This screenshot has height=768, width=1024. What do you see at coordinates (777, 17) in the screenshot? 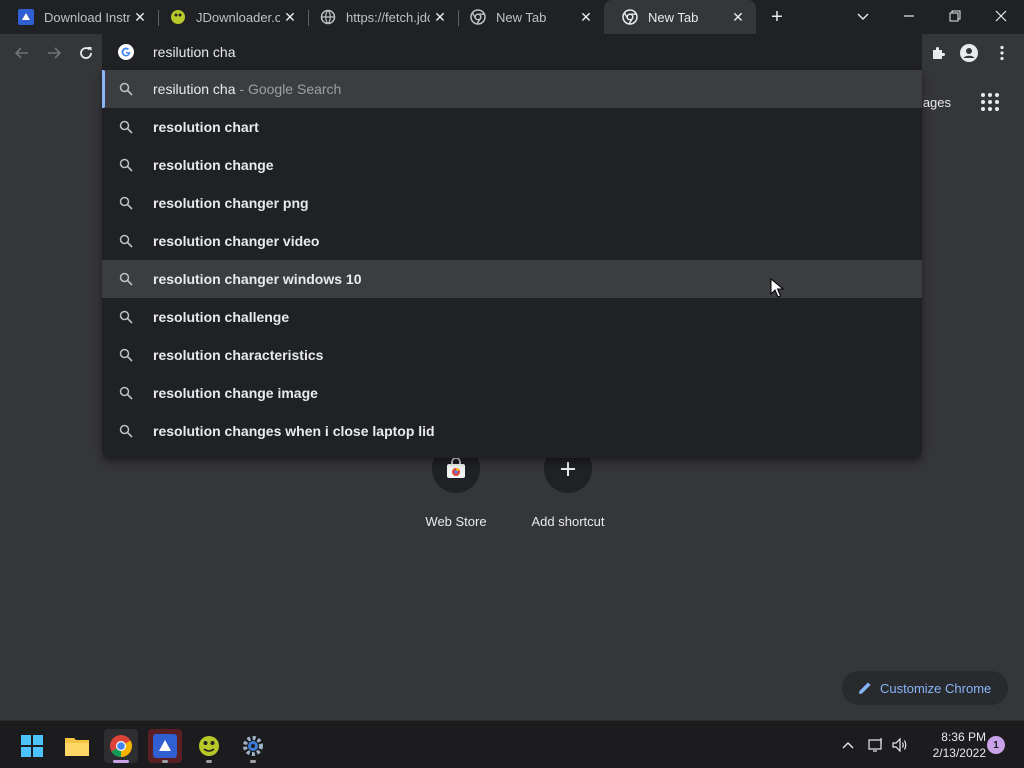
I see `new-tab-button: +` at bounding box center [777, 17].